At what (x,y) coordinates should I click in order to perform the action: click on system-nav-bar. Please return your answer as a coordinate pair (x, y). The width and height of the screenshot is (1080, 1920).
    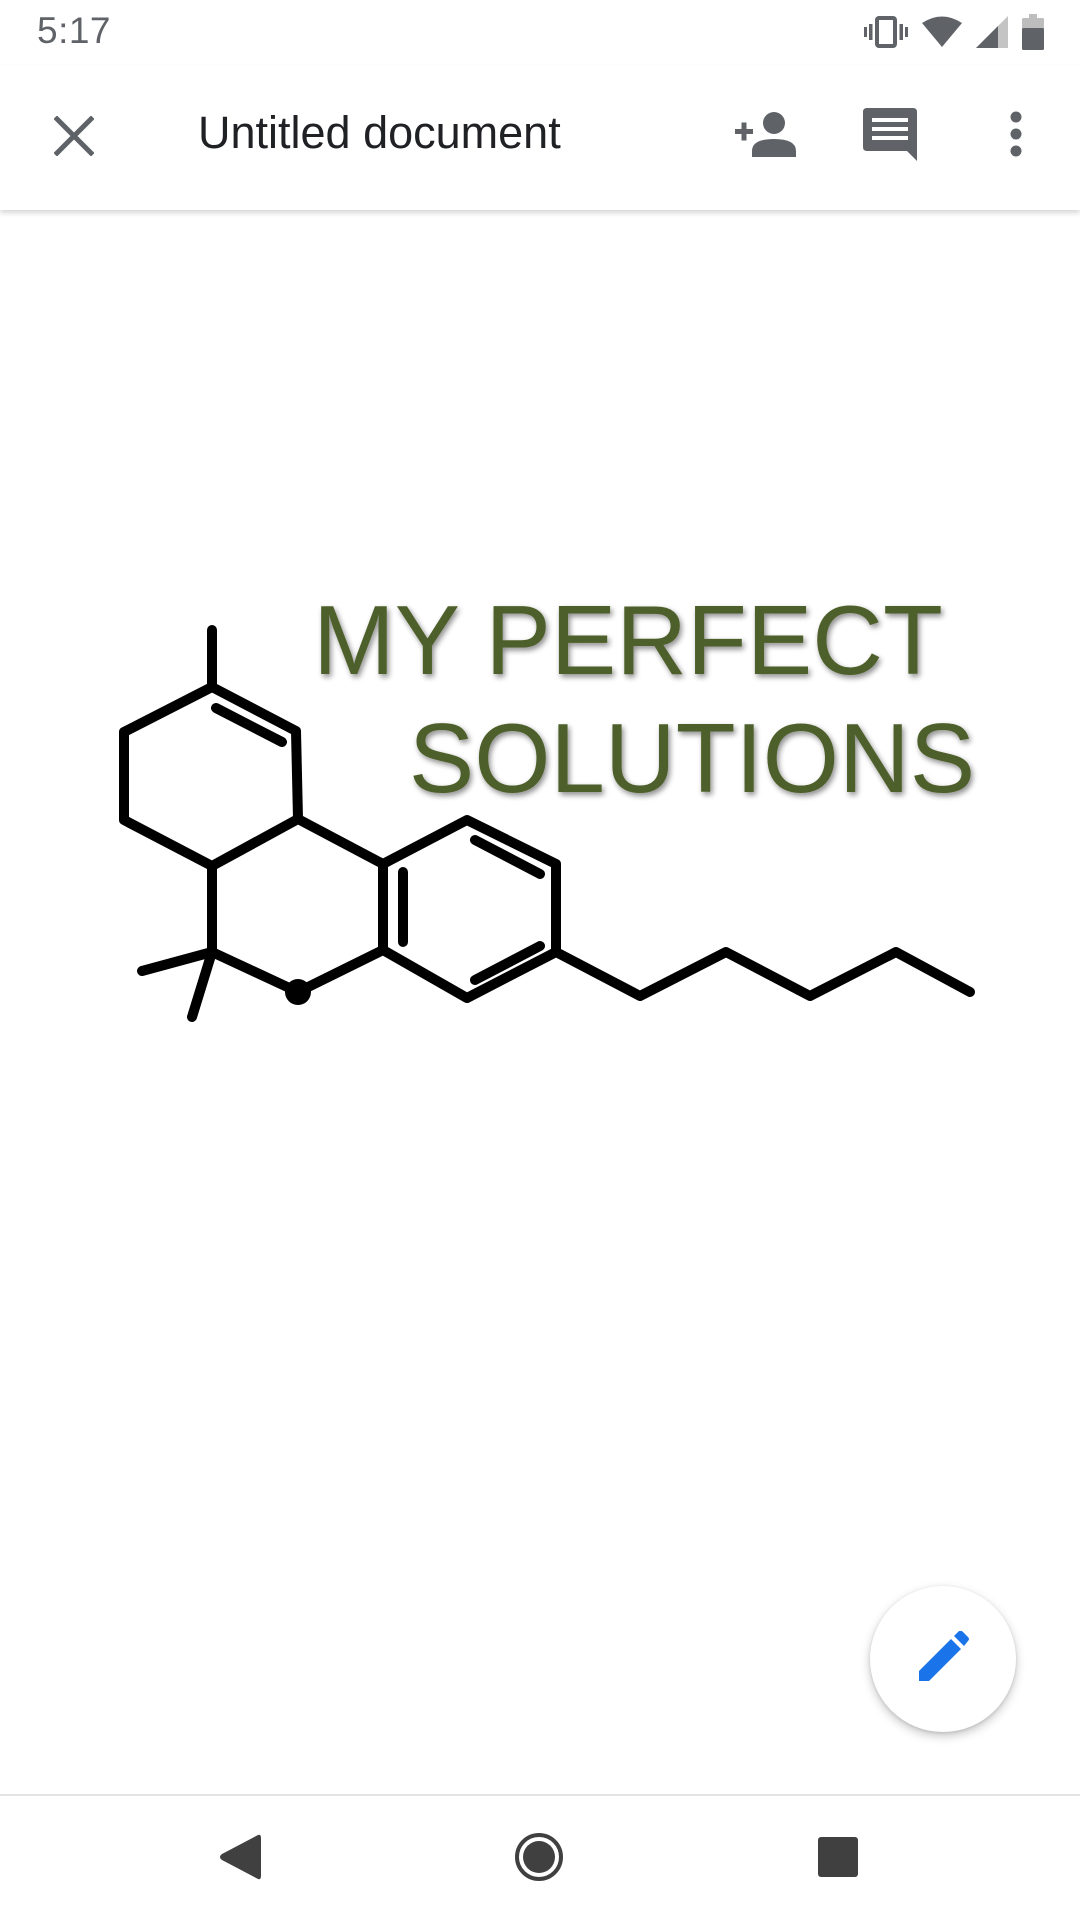
    Looking at the image, I should click on (540, 1857).